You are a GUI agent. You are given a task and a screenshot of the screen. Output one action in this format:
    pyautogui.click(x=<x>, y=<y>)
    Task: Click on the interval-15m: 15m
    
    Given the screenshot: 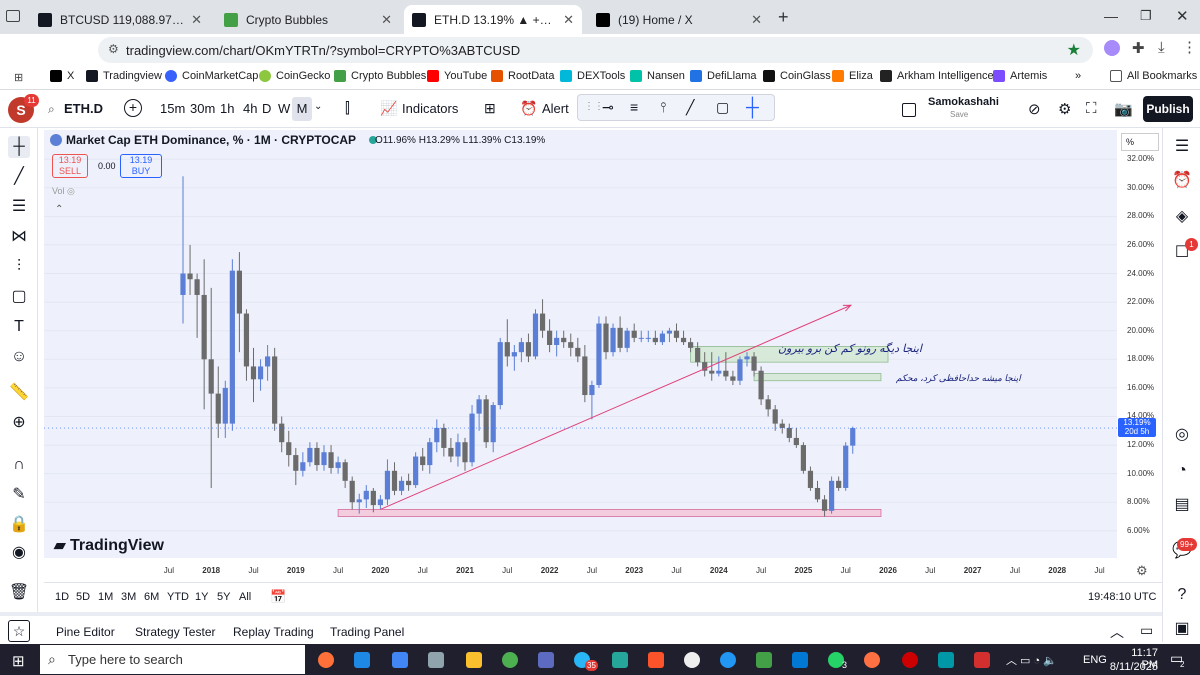 What is the action you would take?
    pyautogui.click(x=172, y=108)
    